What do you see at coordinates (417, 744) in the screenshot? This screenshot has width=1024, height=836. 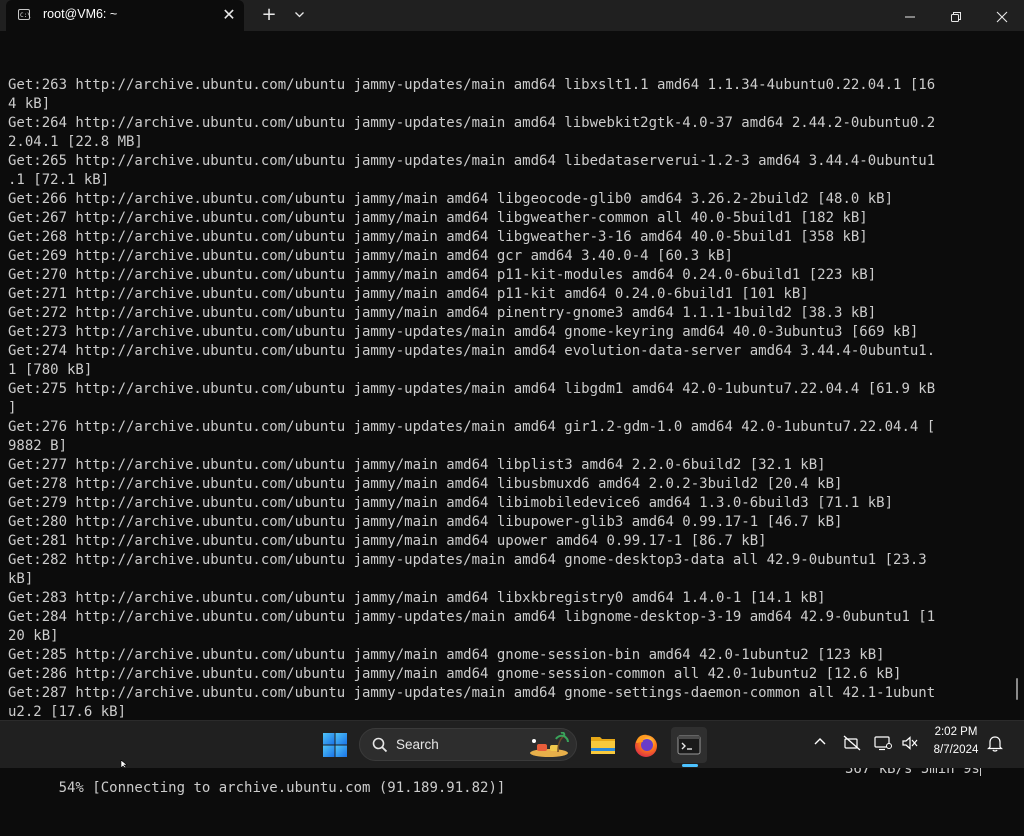 I see `search-label: Search` at bounding box center [417, 744].